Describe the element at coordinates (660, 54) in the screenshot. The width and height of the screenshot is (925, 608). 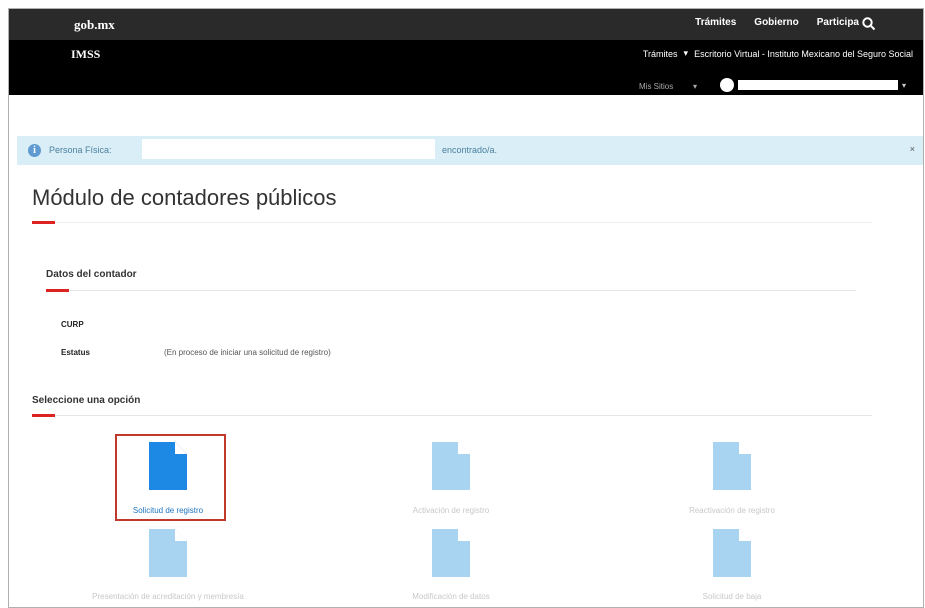
I see `imss-nav-tramites: Trámites` at that location.